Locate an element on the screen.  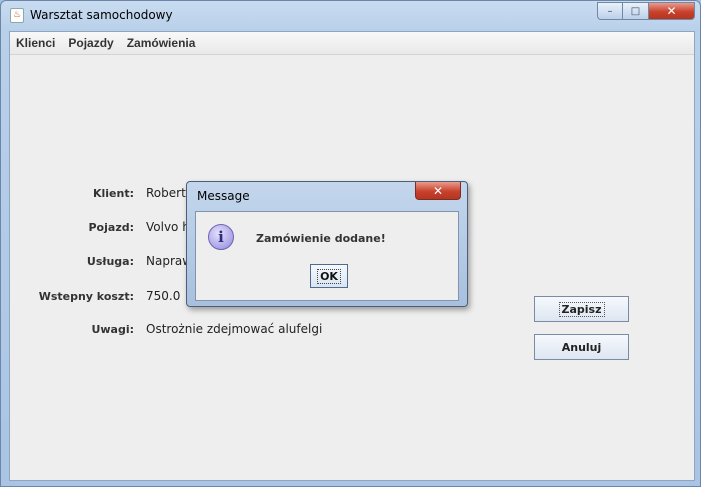
save-button: Zapisz is located at coordinates (581, 309).